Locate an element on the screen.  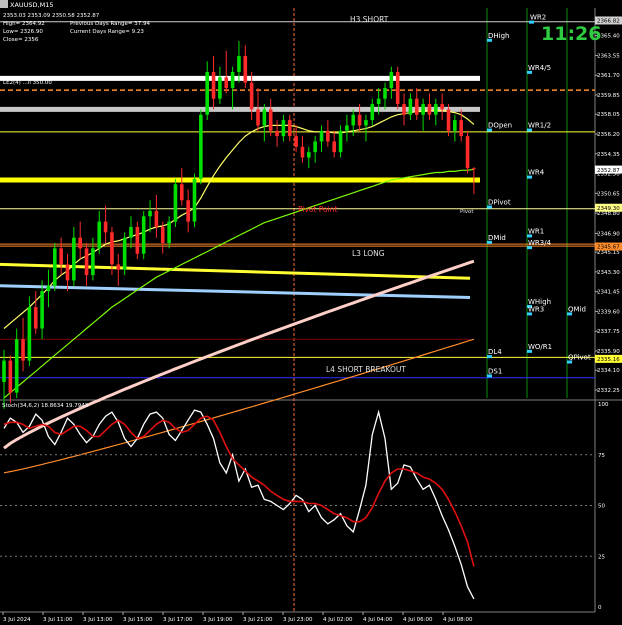
right-label-12: QMid is located at coordinates (577, 309).